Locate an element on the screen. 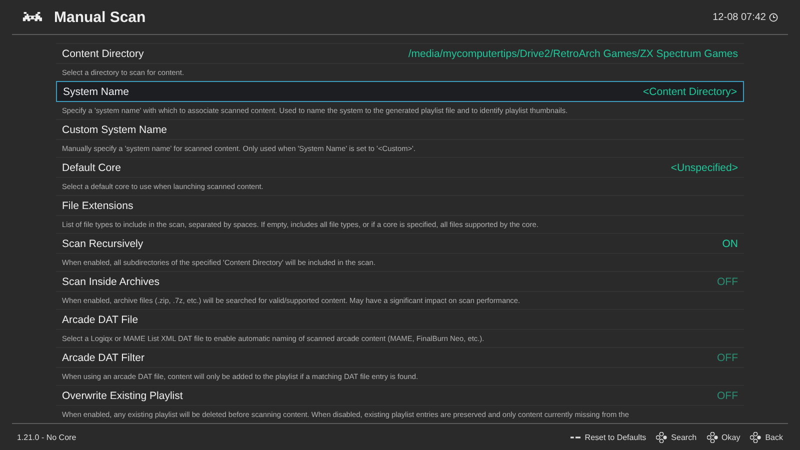 The height and width of the screenshot is (450, 800). menu-item: Arcade DAT File is located at coordinates (400, 319).